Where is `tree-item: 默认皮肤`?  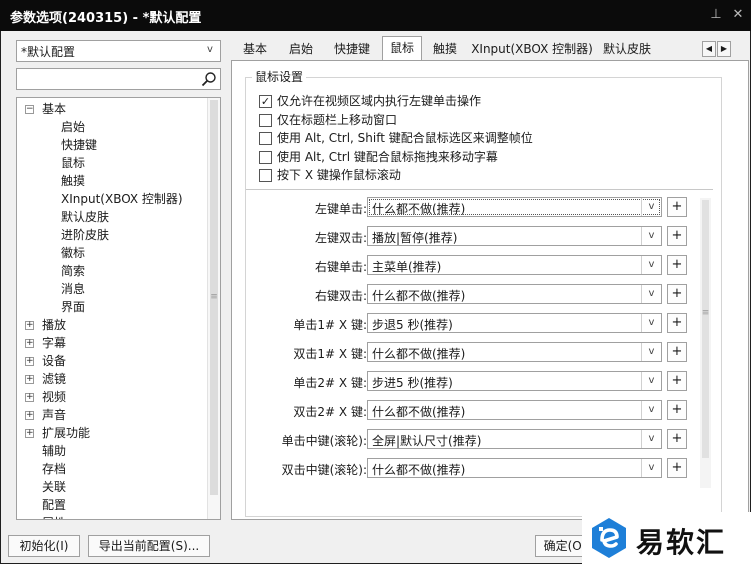 tree-item: 默认皮肤 is located at coordinates (85, 217).